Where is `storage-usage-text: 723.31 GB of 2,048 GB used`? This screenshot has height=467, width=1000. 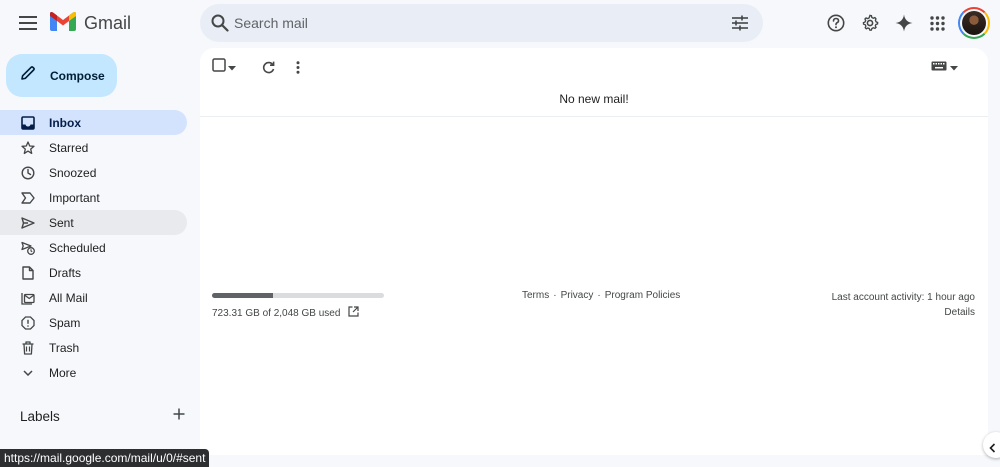 storage-usage-text: 723.31 GB of 2,048 GB used is located at coordinates (276, 313).